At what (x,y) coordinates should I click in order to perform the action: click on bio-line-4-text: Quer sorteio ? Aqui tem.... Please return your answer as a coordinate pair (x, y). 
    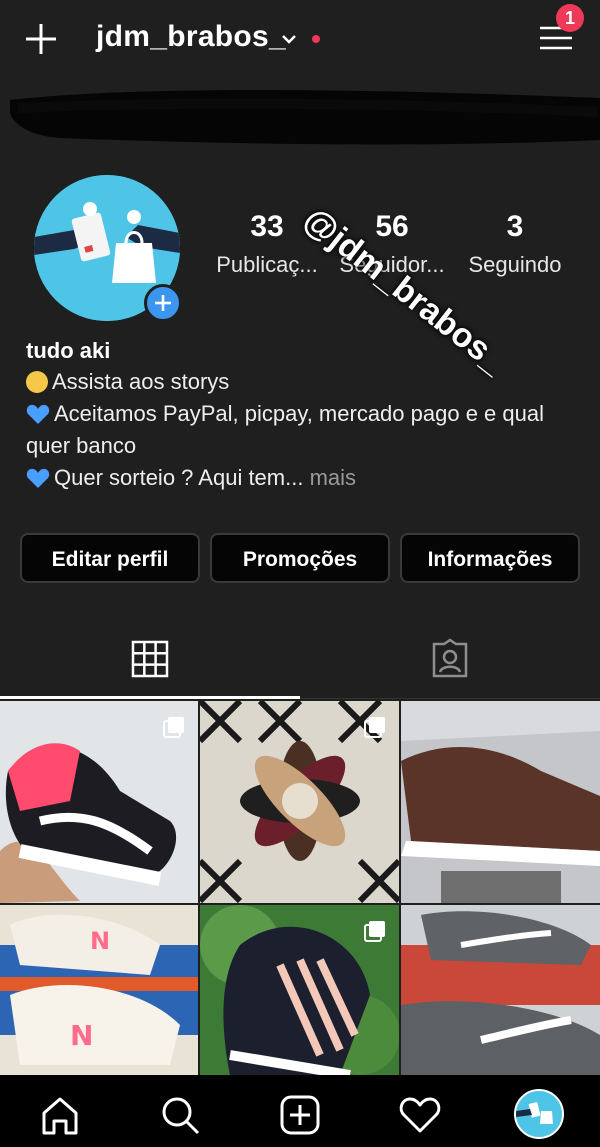
    Looking at the image, I should click on (179, 477).